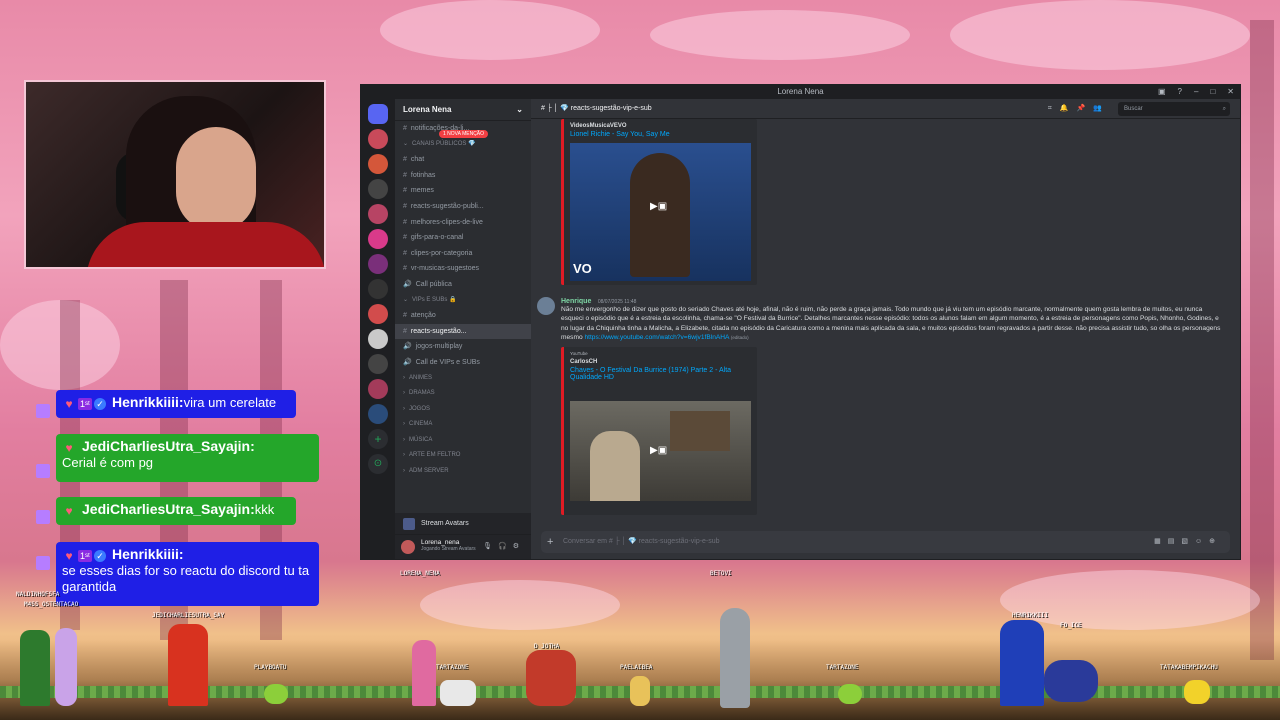 Image resolution: width=1280 pixels, height=720 pixels. I want to click on channel-category: › MÚSICA, so click(463, 441).